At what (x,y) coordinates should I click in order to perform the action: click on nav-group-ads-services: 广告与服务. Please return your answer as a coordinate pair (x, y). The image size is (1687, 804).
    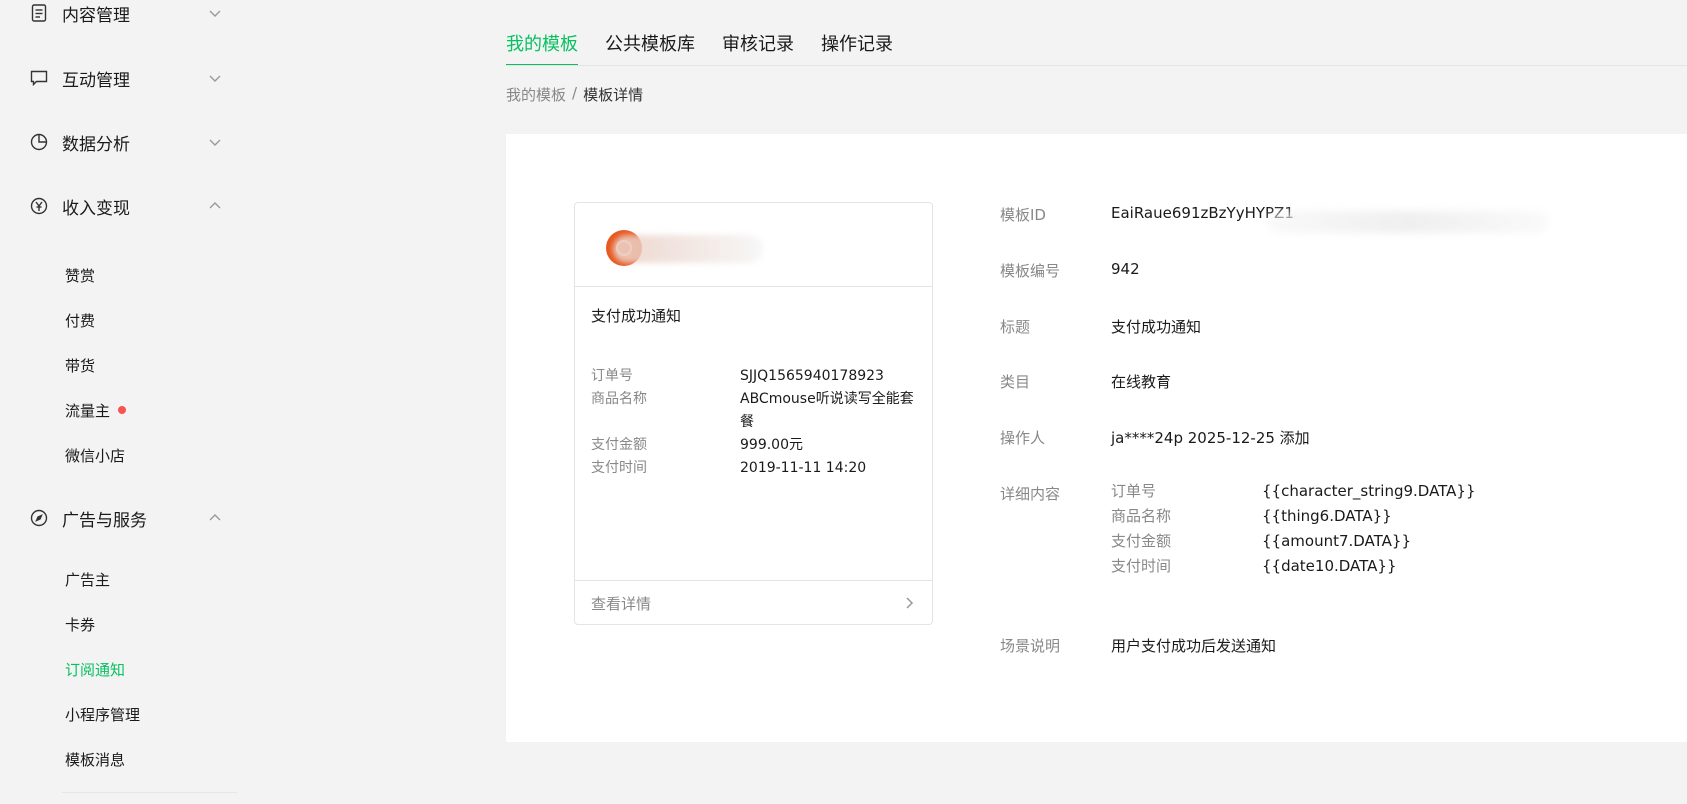
    Looking at the image, I should click on (126, 518).